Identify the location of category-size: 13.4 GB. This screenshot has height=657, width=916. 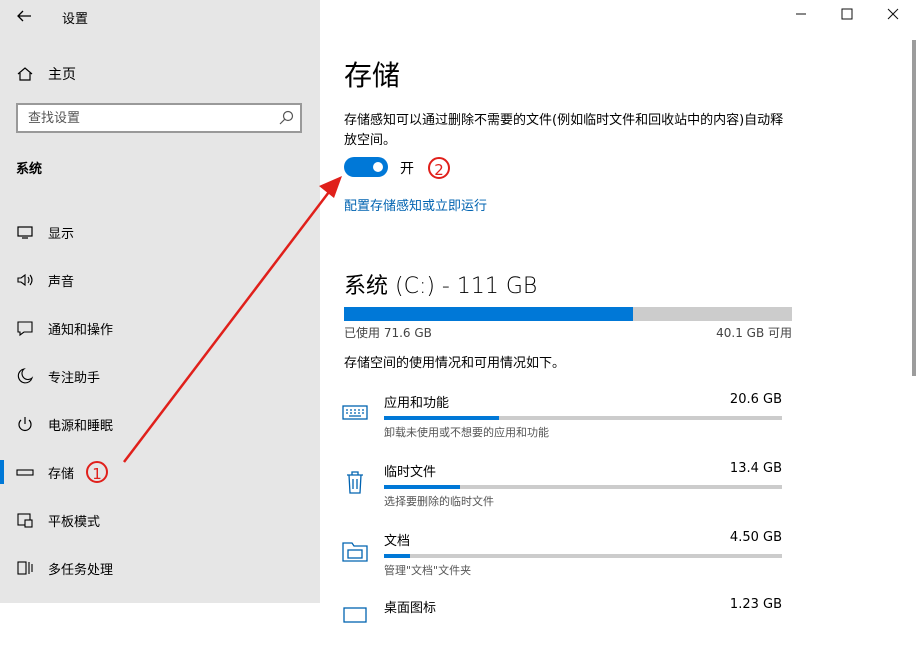
(755, 468).